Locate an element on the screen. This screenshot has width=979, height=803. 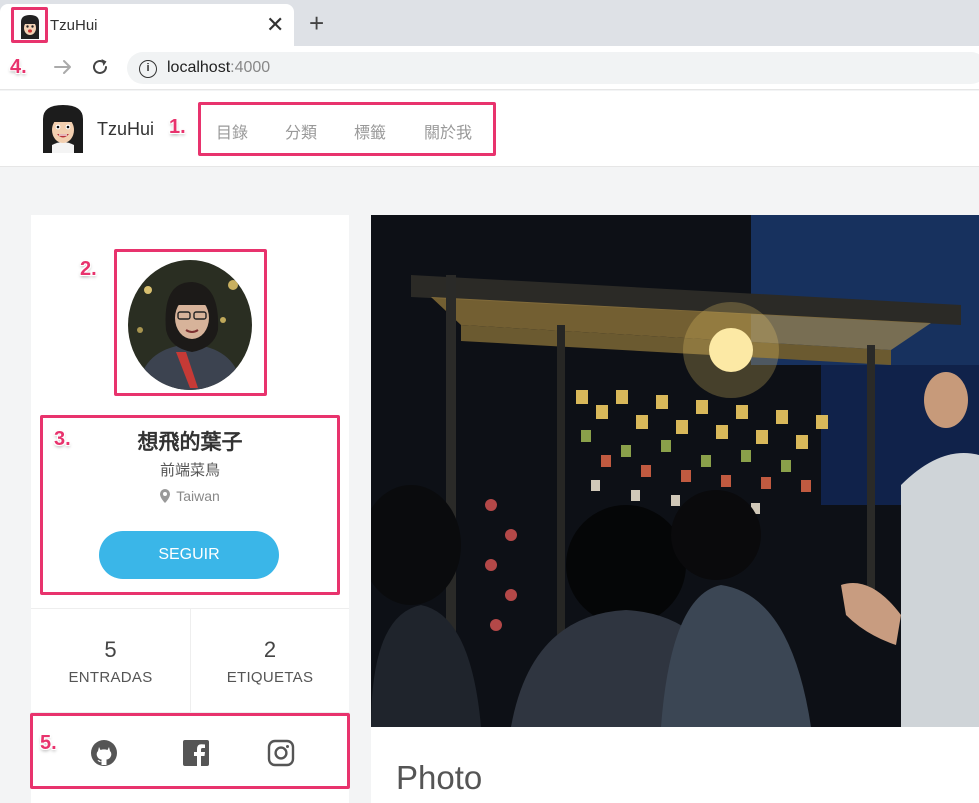
new-tab-icon: + is located at coordinates (316, 23).